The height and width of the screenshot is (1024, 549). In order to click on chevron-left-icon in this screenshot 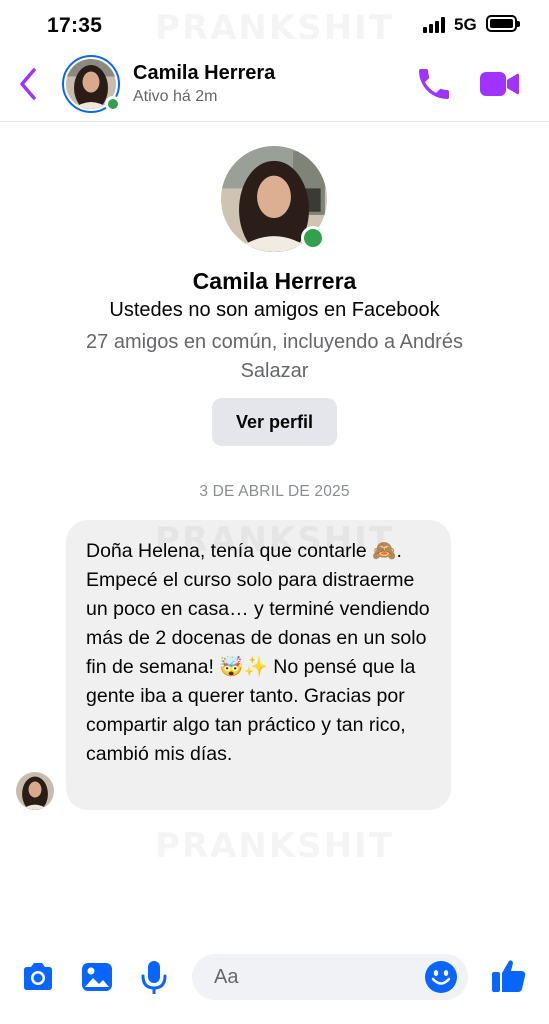, I will do `click(28, 84)`.